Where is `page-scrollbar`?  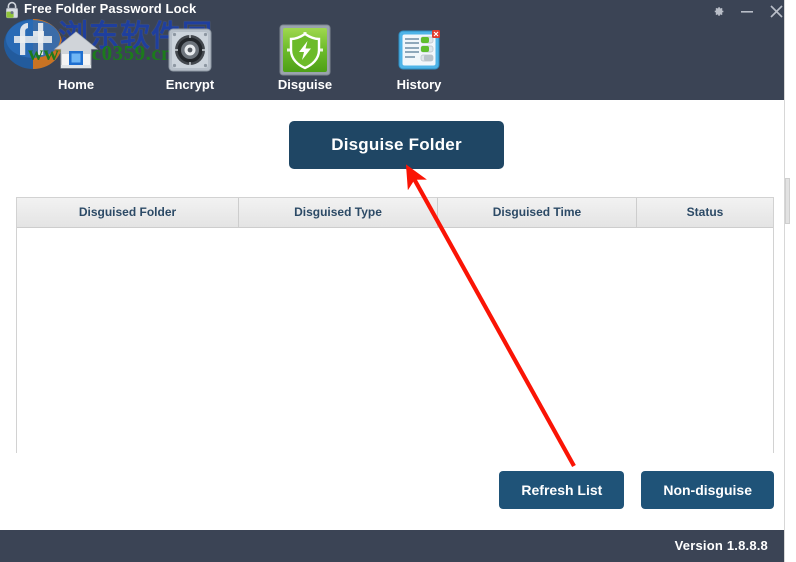 page-scrollbar is located at coordinates (787, 281).